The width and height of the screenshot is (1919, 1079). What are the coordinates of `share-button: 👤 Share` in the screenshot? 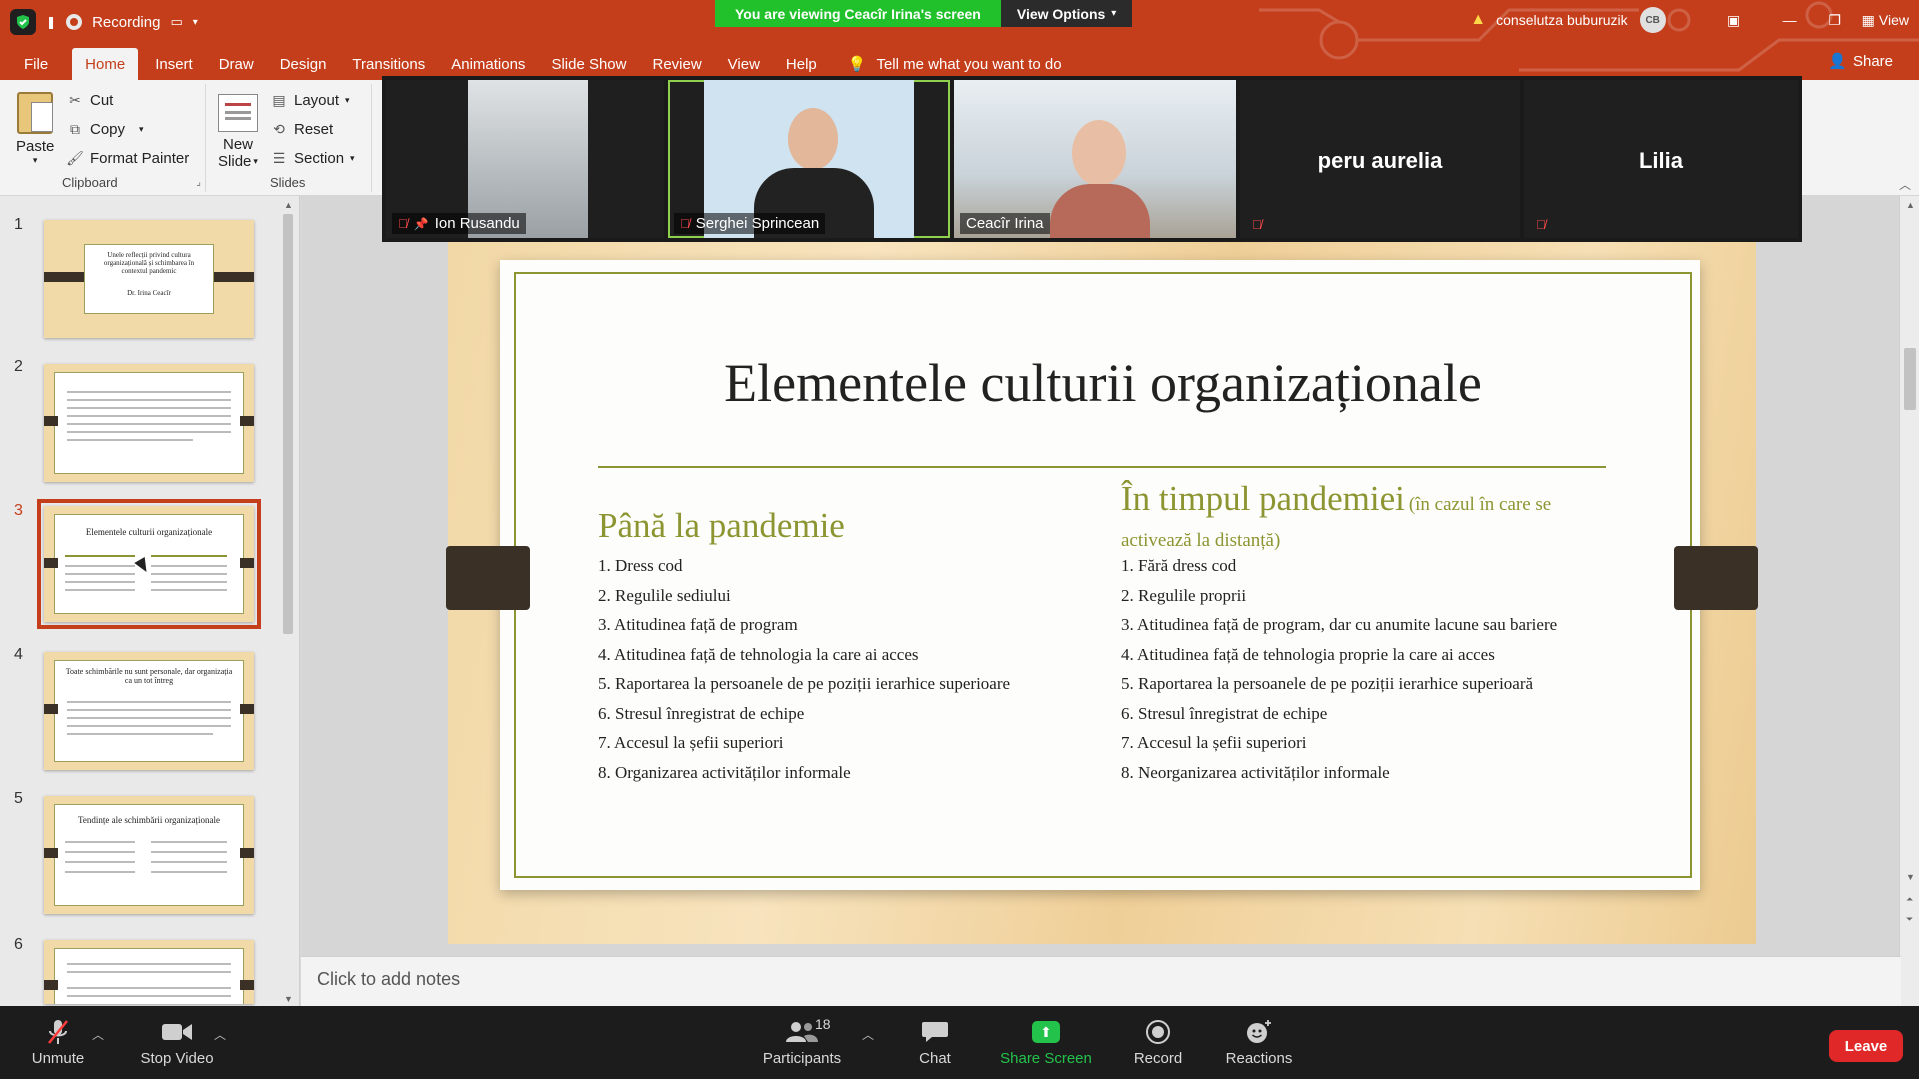 It's located at (1860, 61).